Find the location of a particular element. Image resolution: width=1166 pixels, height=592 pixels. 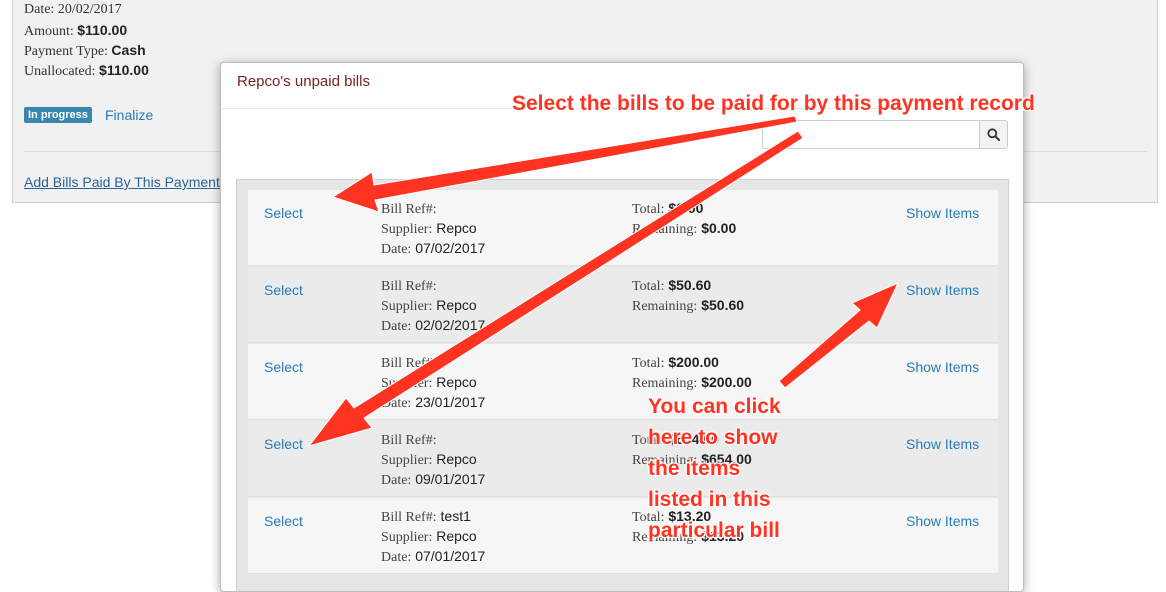

annotation-note-line: here to show is located at coordinates (713, 437).